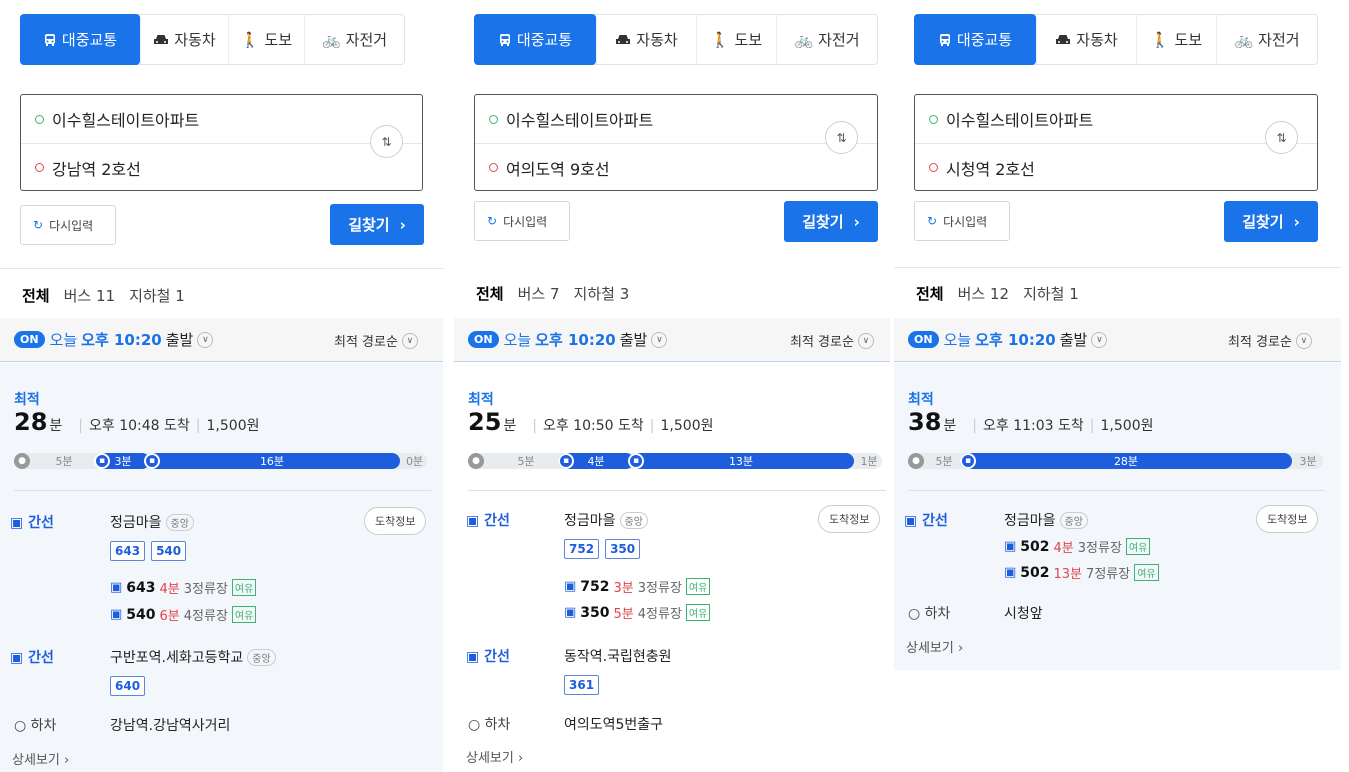  What do you see at coordinates (89, 295) in the screenshot?
I see `tab-bus: 버스 11` at bounding box center [89, 295].